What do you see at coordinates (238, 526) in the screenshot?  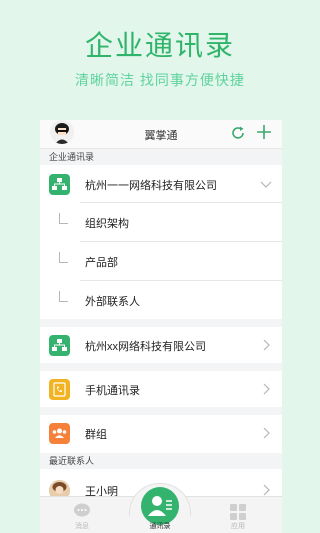 I see `tab-label: 应用` at bounding box center [238, 526].